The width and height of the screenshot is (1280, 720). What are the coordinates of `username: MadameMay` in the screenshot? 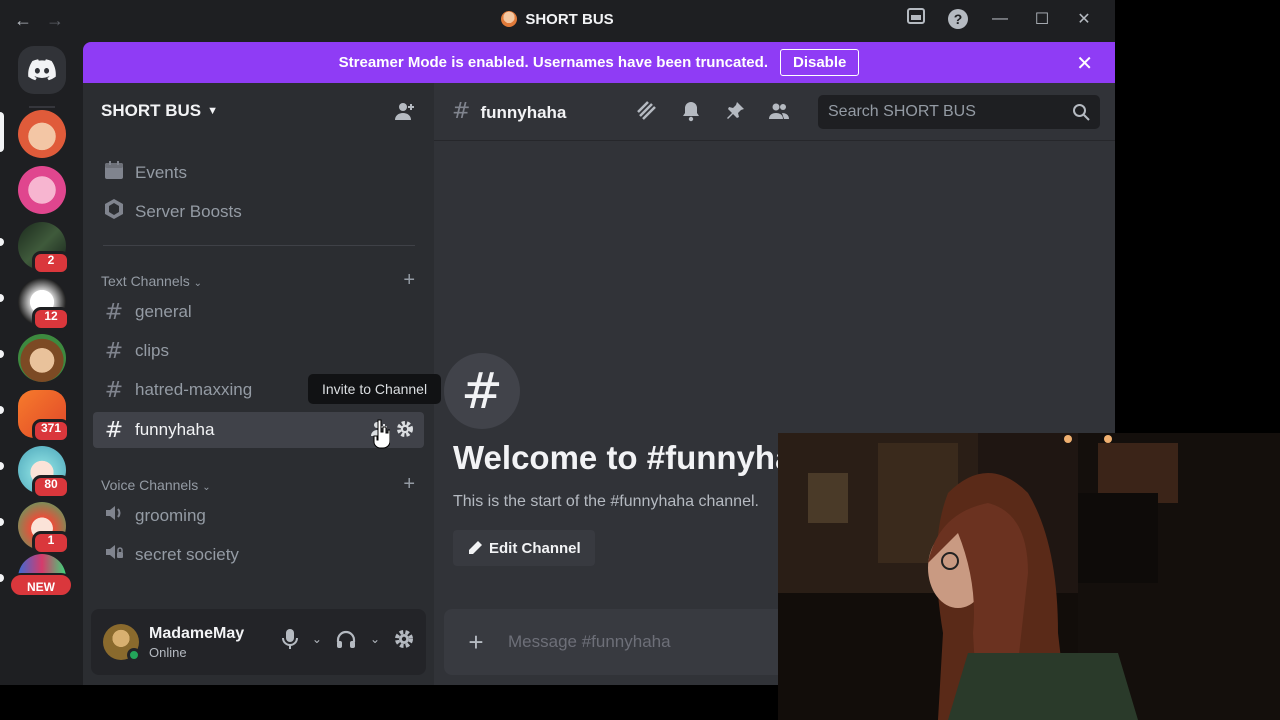 It's located at (197, 633).